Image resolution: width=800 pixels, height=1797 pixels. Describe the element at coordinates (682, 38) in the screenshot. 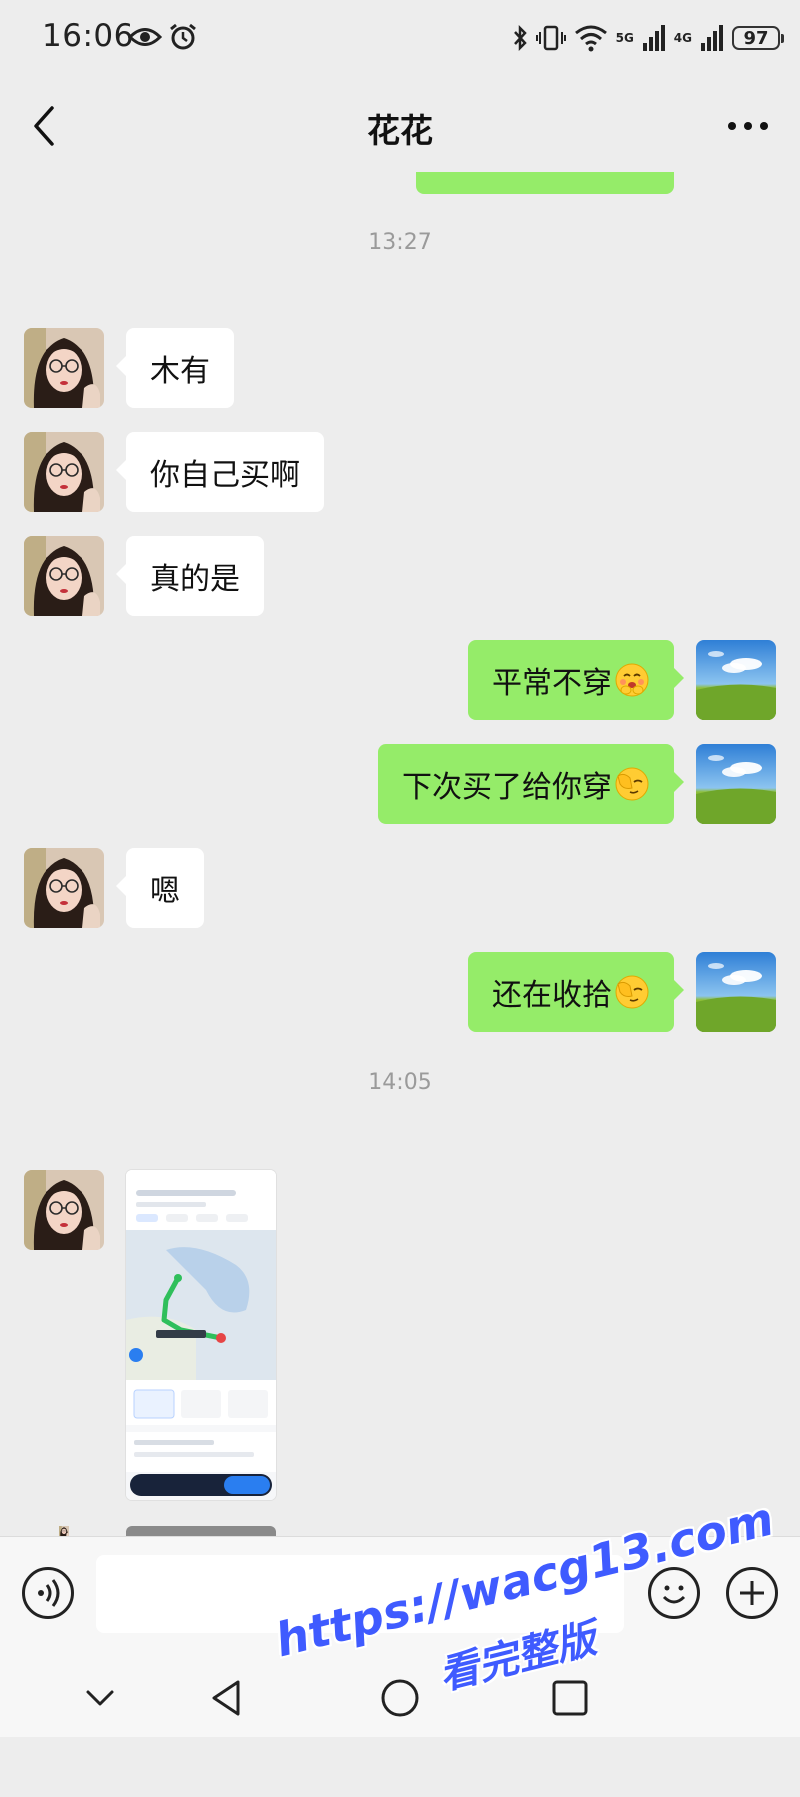

I see `network-4g-label: 4G` at that location.